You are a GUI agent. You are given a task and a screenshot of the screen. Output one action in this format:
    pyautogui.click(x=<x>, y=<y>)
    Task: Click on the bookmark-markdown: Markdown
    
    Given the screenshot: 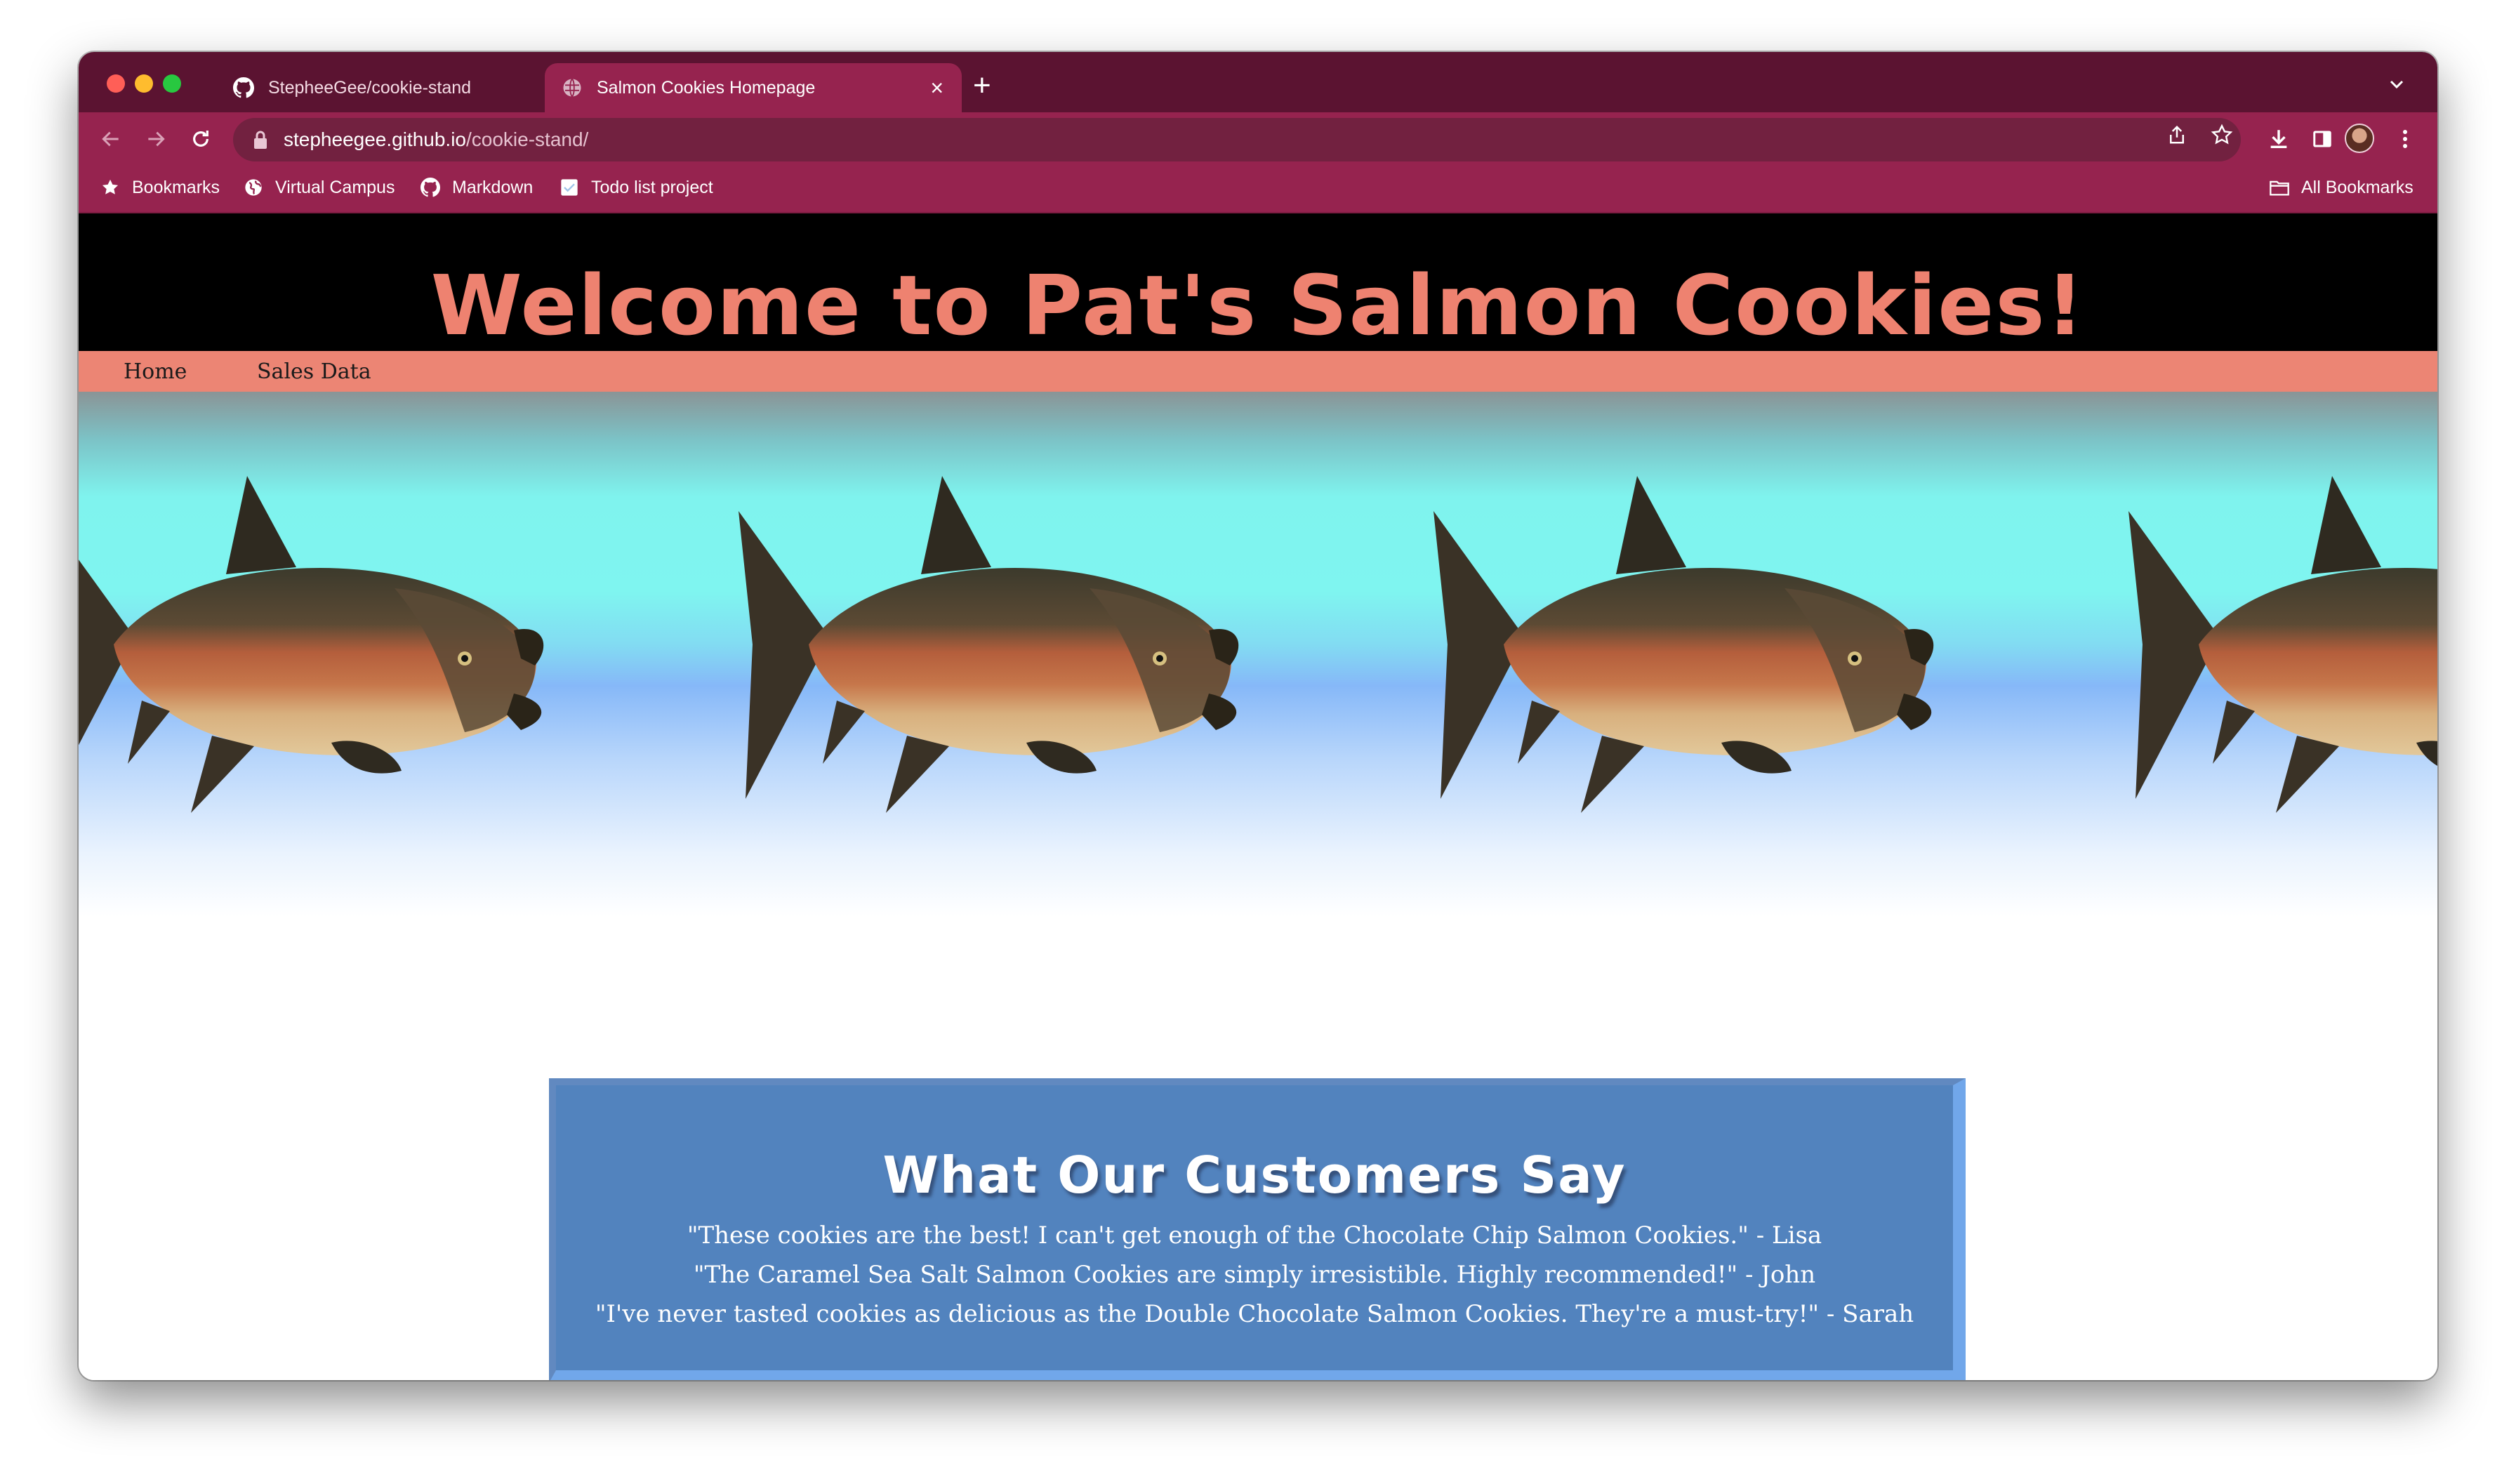 What is the action you would take?
    pyautogui.click(x=476, y=187)
    